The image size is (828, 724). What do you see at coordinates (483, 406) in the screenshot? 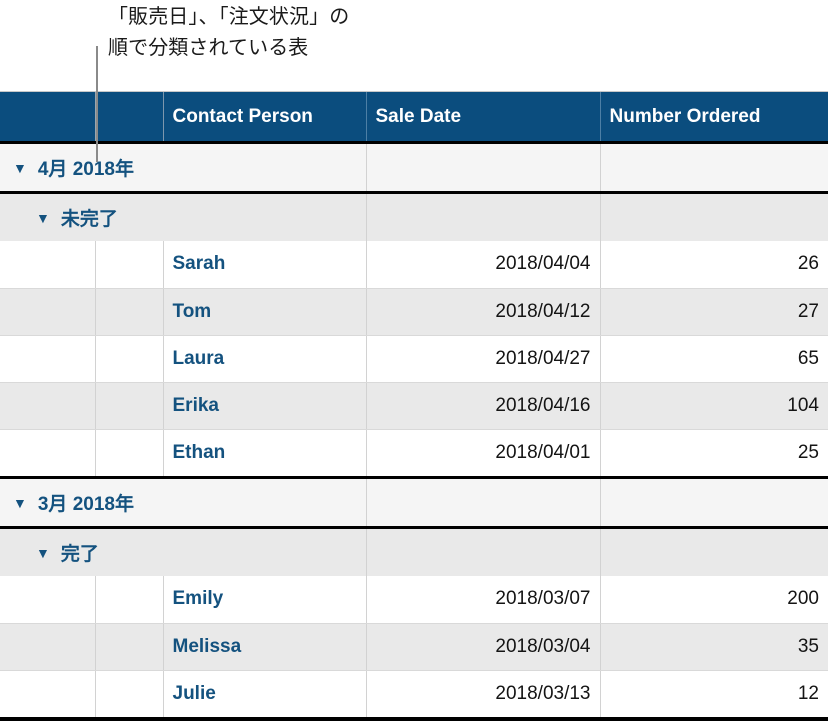
I see `cell-sale-date: 2018/04/16` at bounding box center [483, 406].